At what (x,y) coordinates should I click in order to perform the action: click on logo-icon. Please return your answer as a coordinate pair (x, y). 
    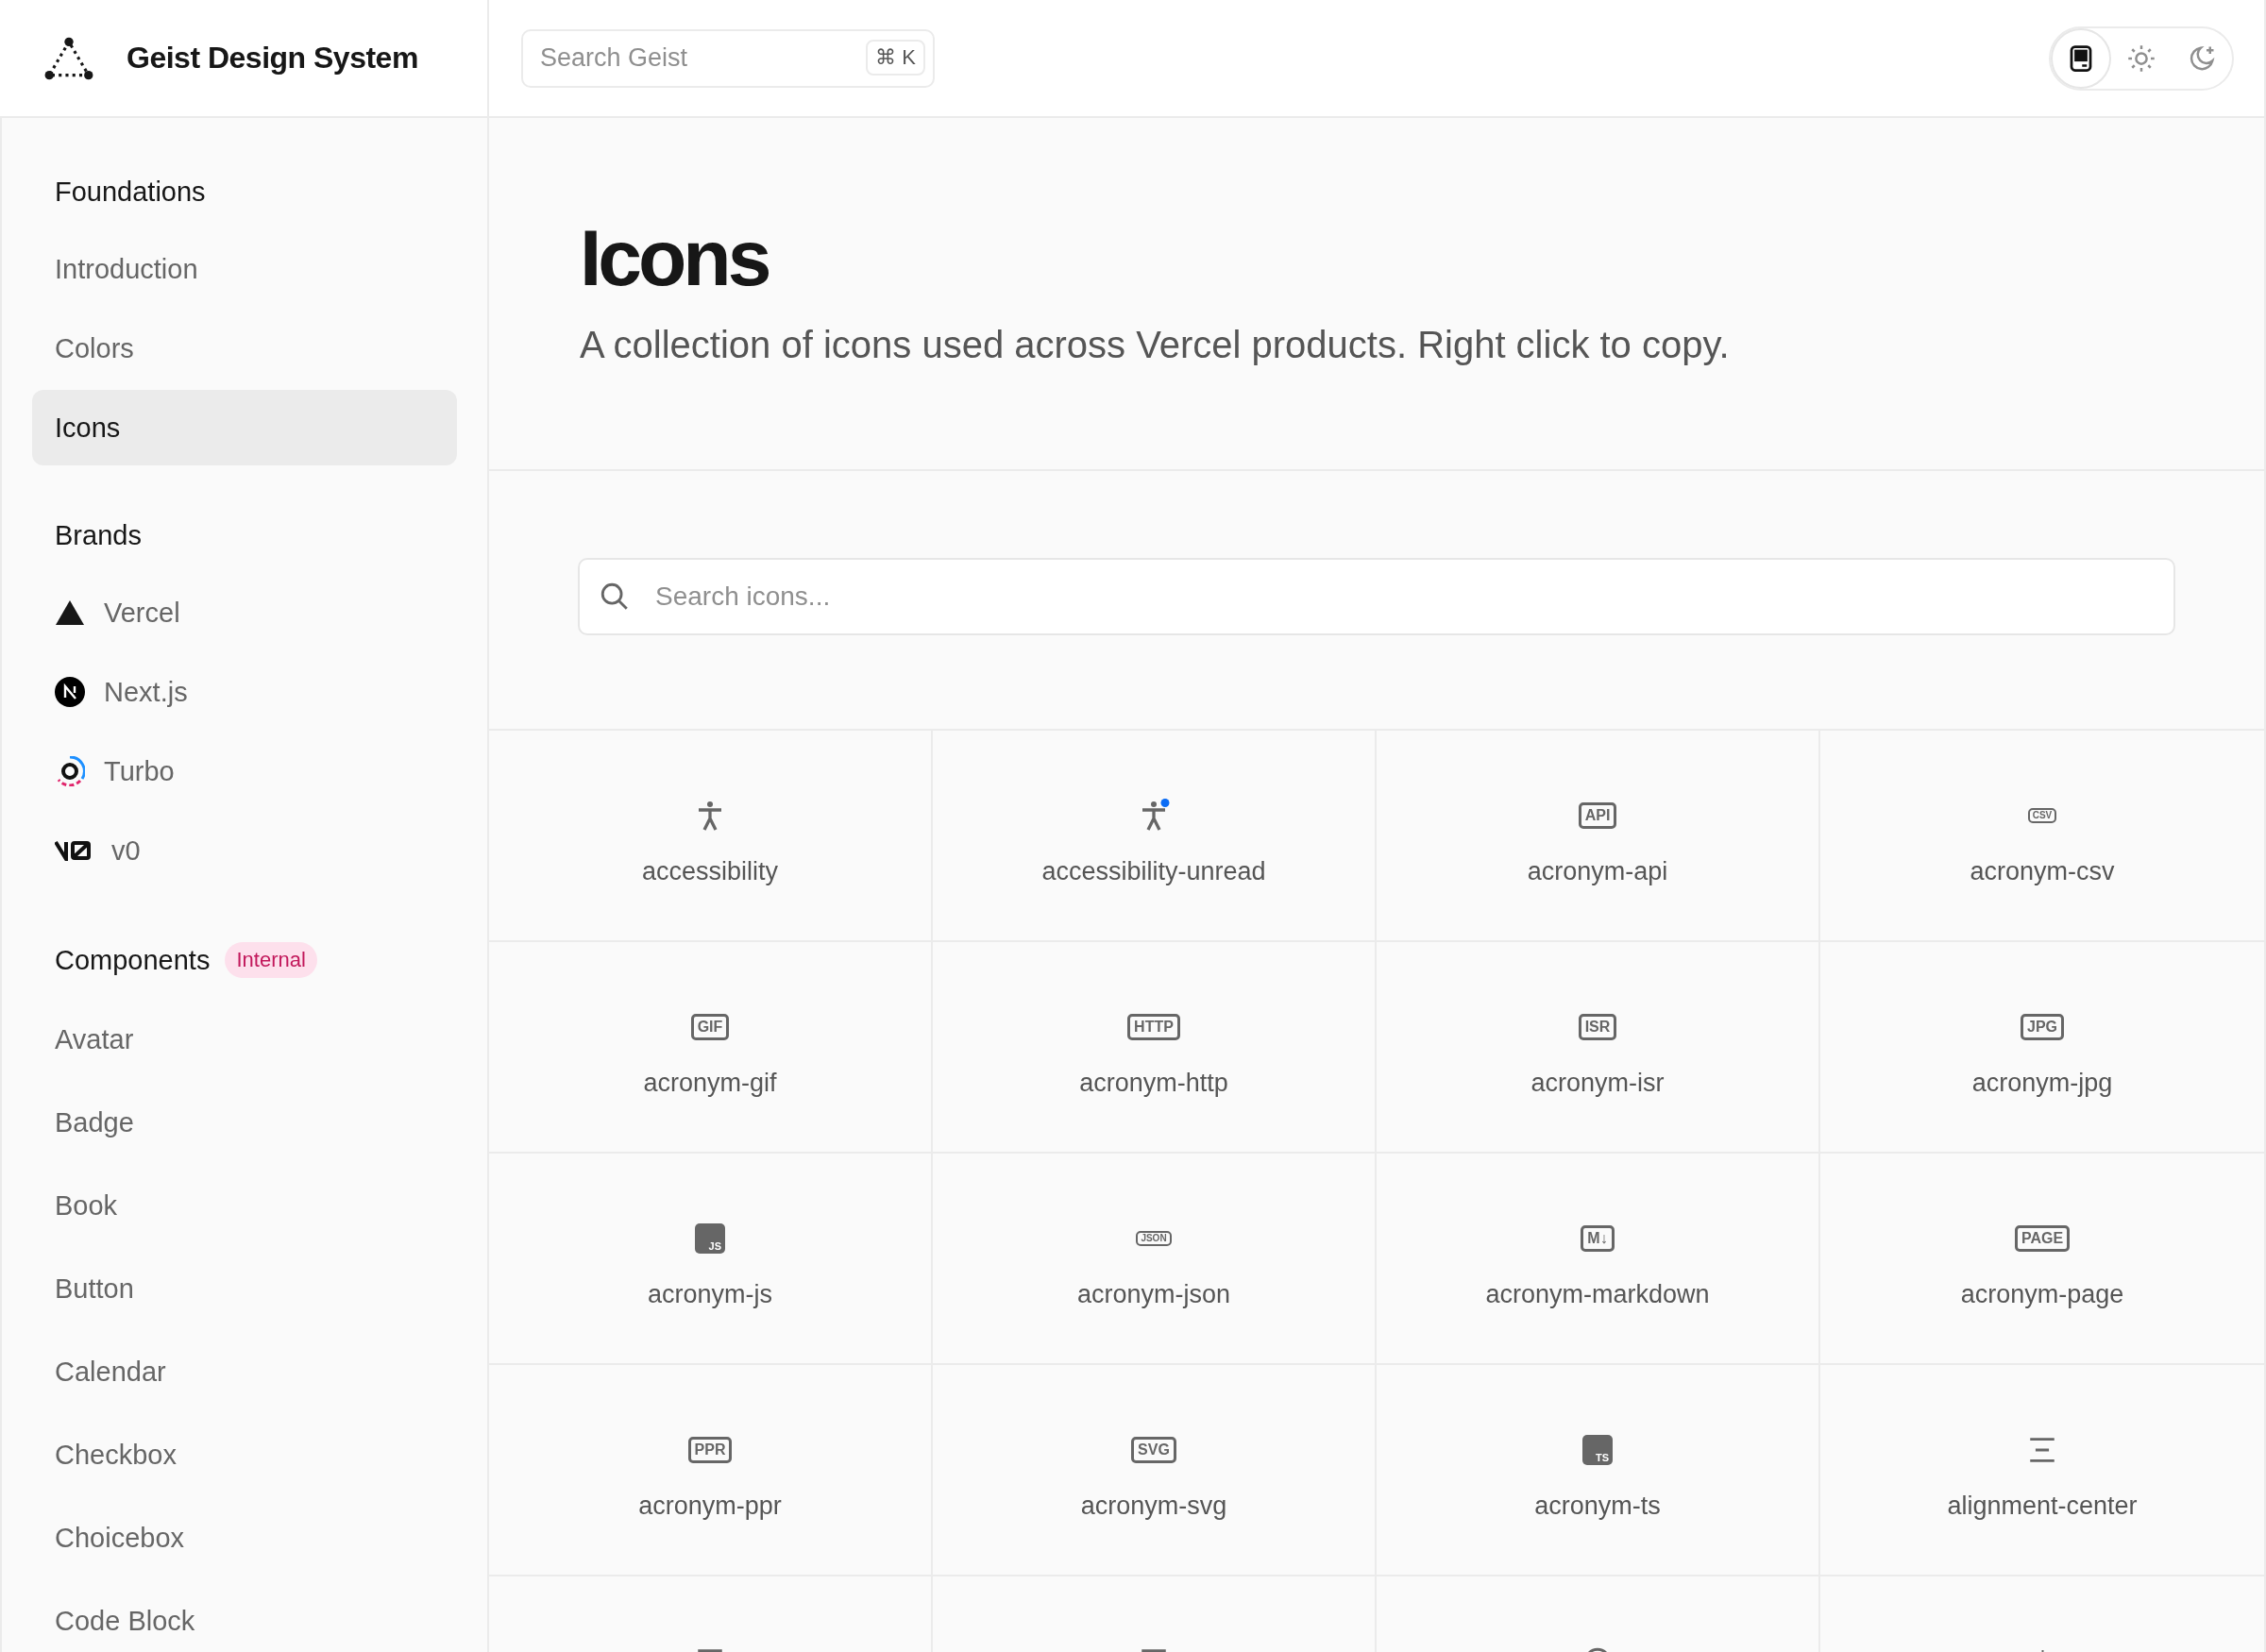
    Looking at the image, I should click on (69, 58).